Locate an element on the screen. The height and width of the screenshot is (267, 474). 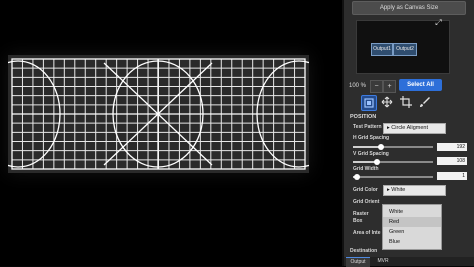
v-grid-spacing-label: V Grid Spacing is located at coordinates (371, 154).